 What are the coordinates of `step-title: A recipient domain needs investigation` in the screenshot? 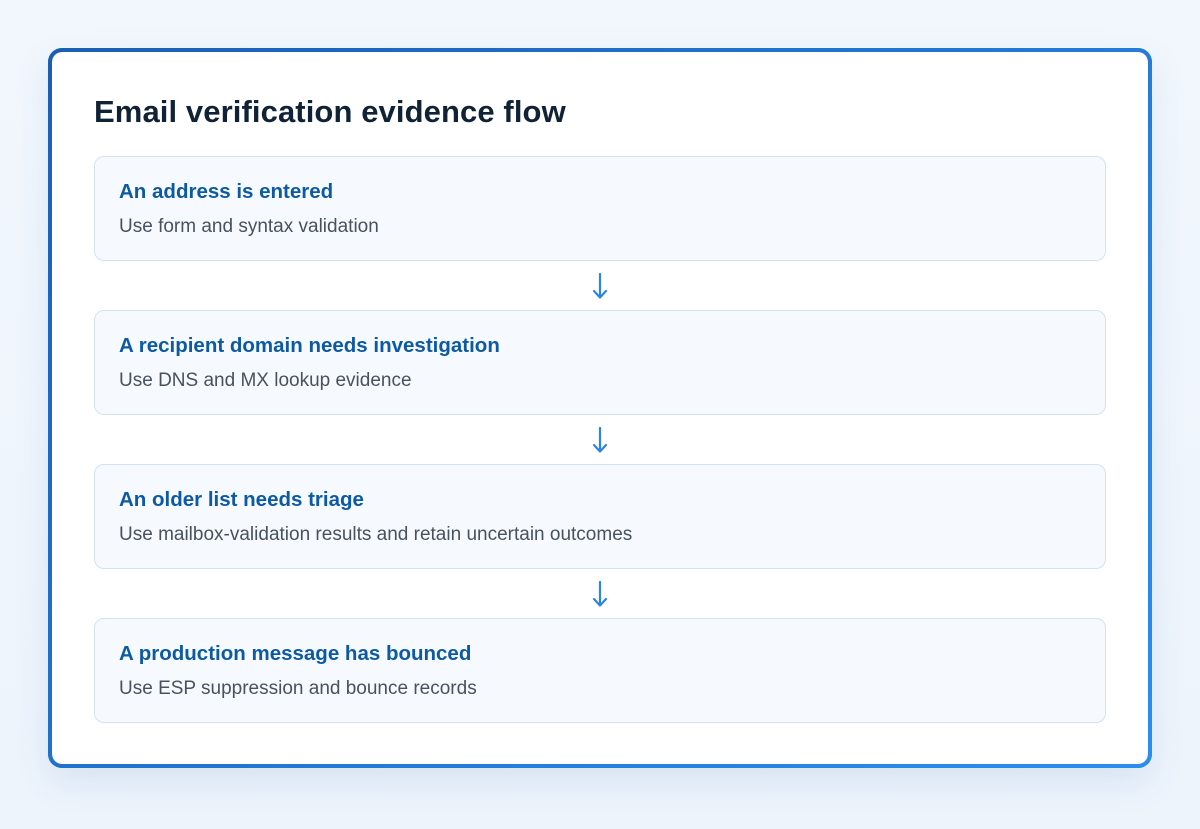 It's located at (309, 345).